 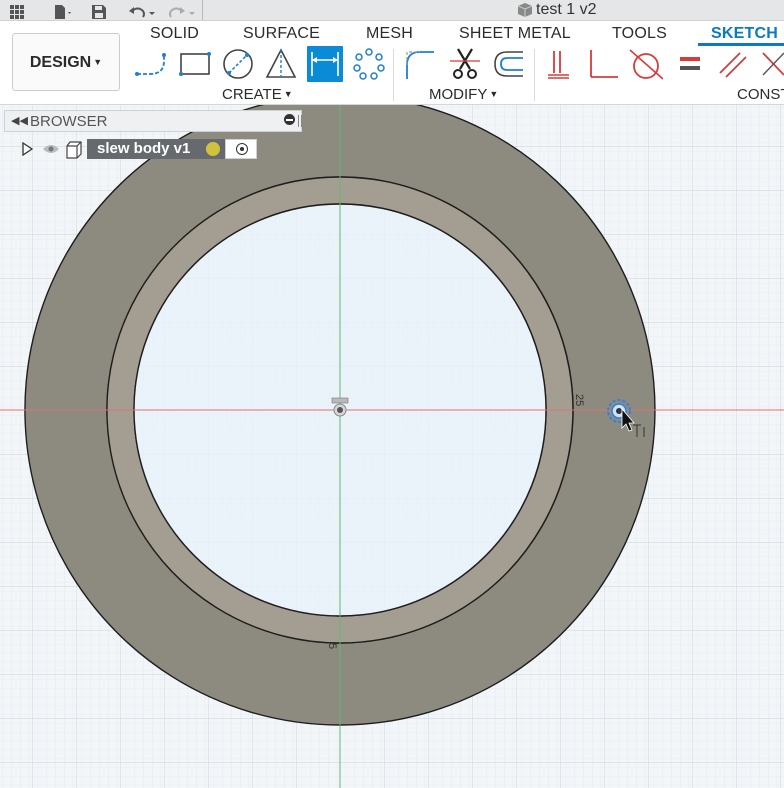 I want to click on redo-icon, so click(x=182, y=12).